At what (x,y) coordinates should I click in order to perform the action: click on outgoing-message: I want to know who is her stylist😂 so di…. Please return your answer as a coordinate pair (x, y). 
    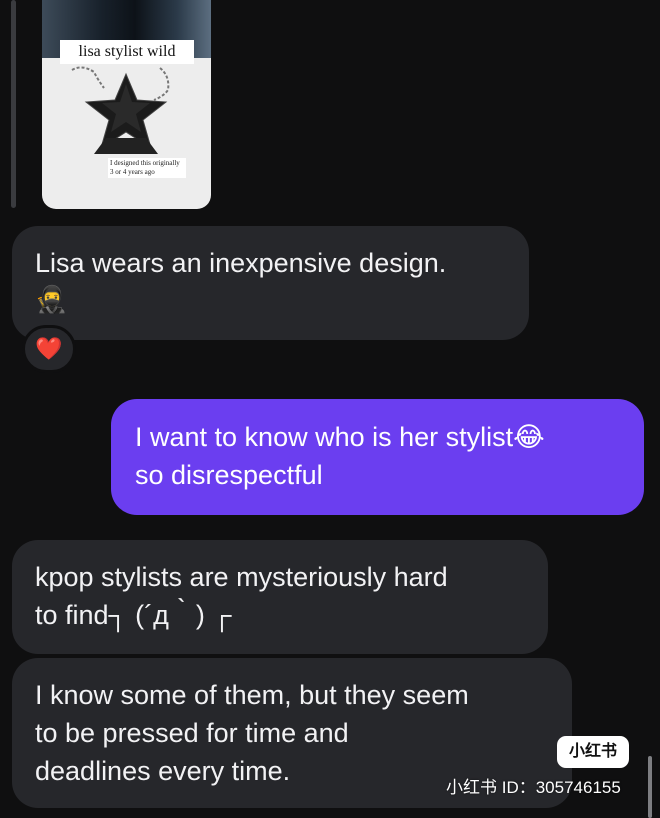
    Looking at the image, I should click on (377, 457).